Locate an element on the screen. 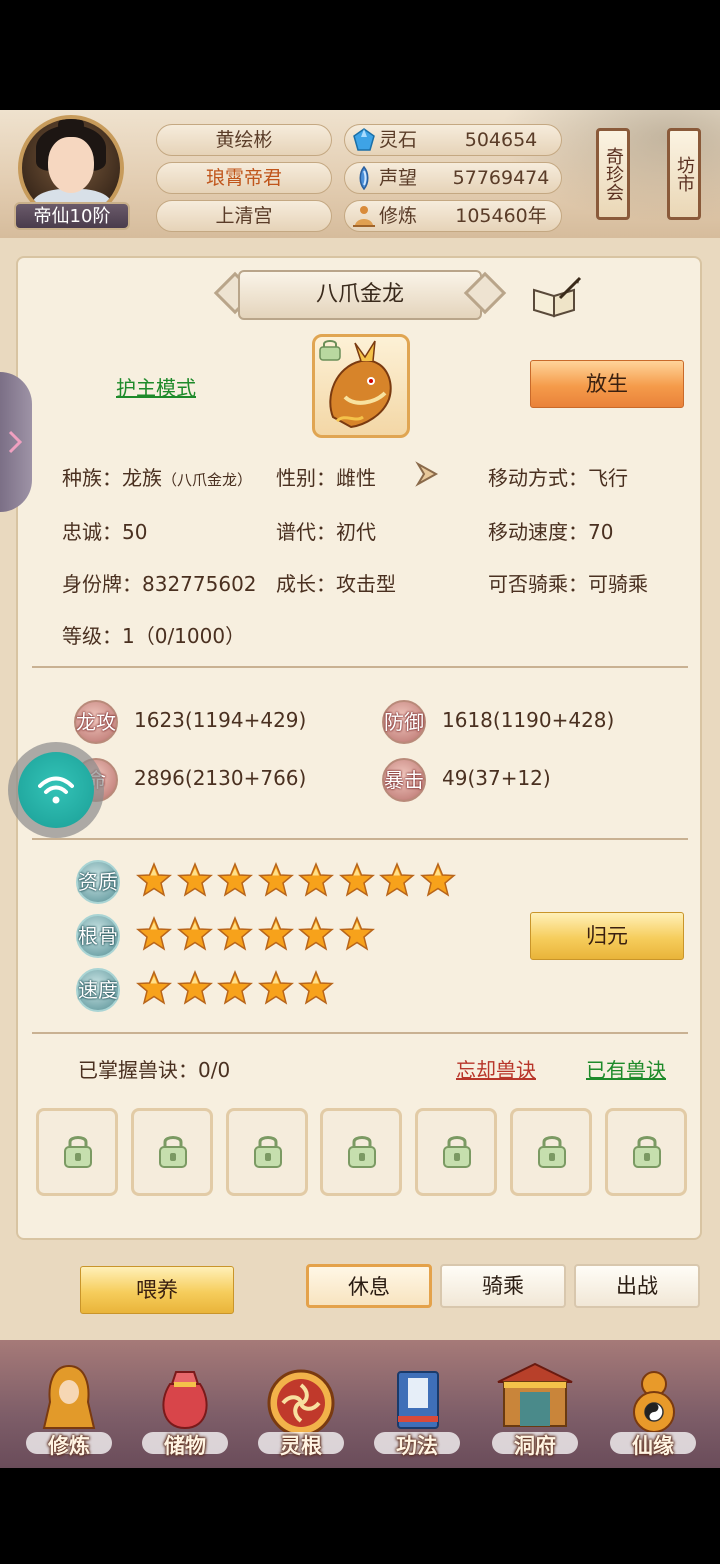 This screenshot has width=720, height=1564. resource-label: 修炼 is located at coordinates (398, 216).